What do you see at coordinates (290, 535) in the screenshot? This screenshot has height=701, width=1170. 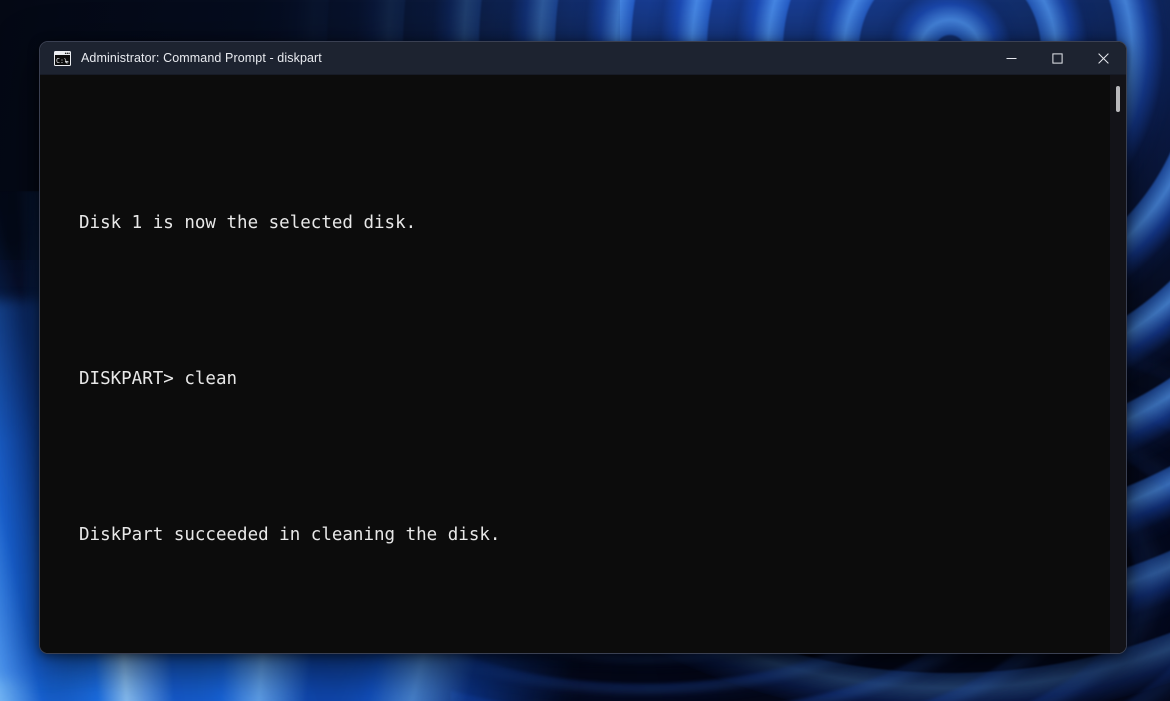 I see `console-line-text: DiskPart succeeded in cleaning the disk.` at bounding box center [290, 535].